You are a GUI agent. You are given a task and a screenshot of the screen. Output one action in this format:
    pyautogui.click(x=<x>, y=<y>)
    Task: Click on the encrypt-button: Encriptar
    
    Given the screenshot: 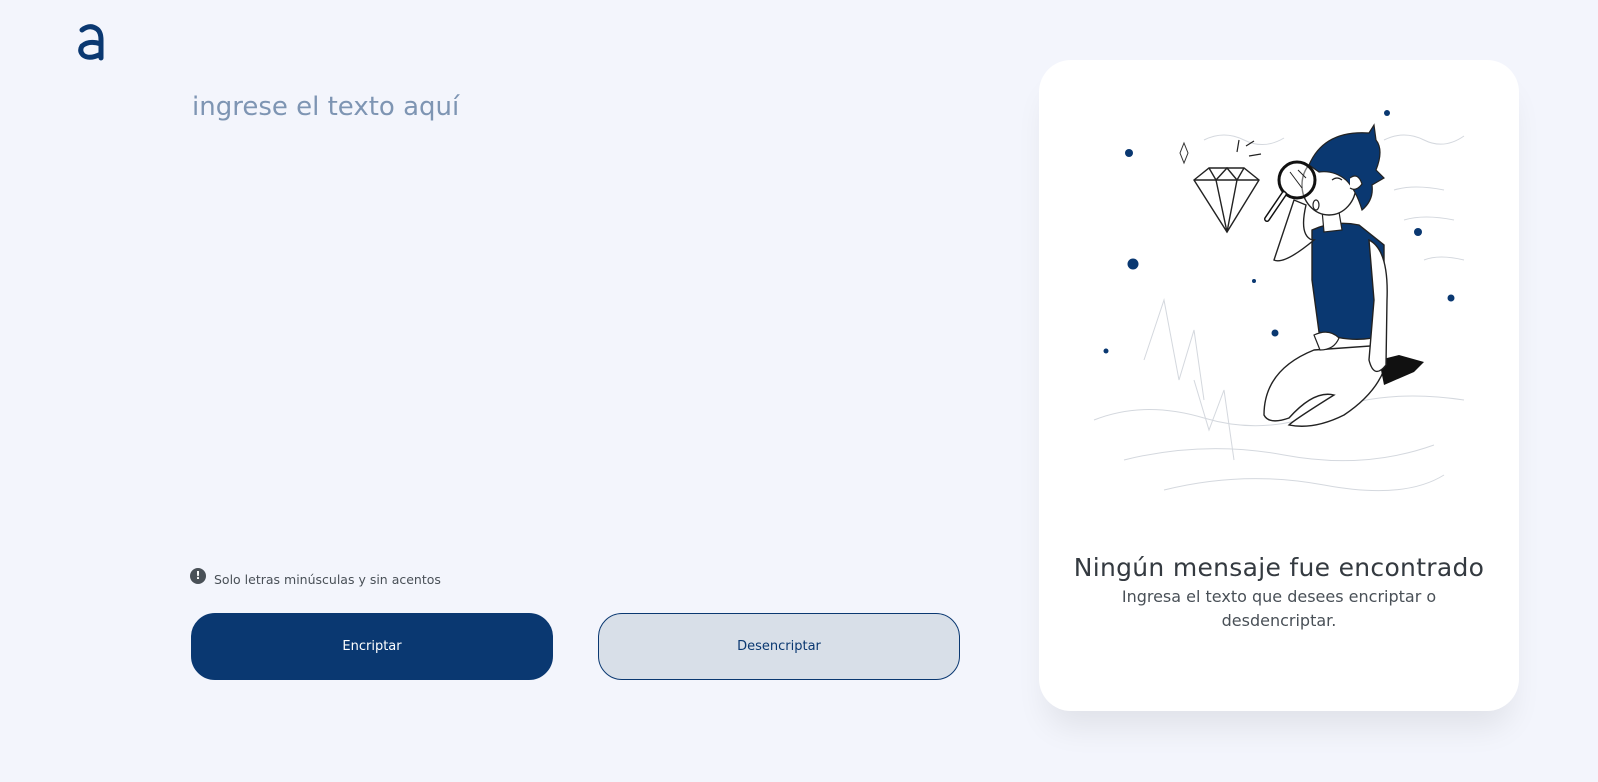 What is the action you would take?
    pyautogui.click(x=372, y=646)
    